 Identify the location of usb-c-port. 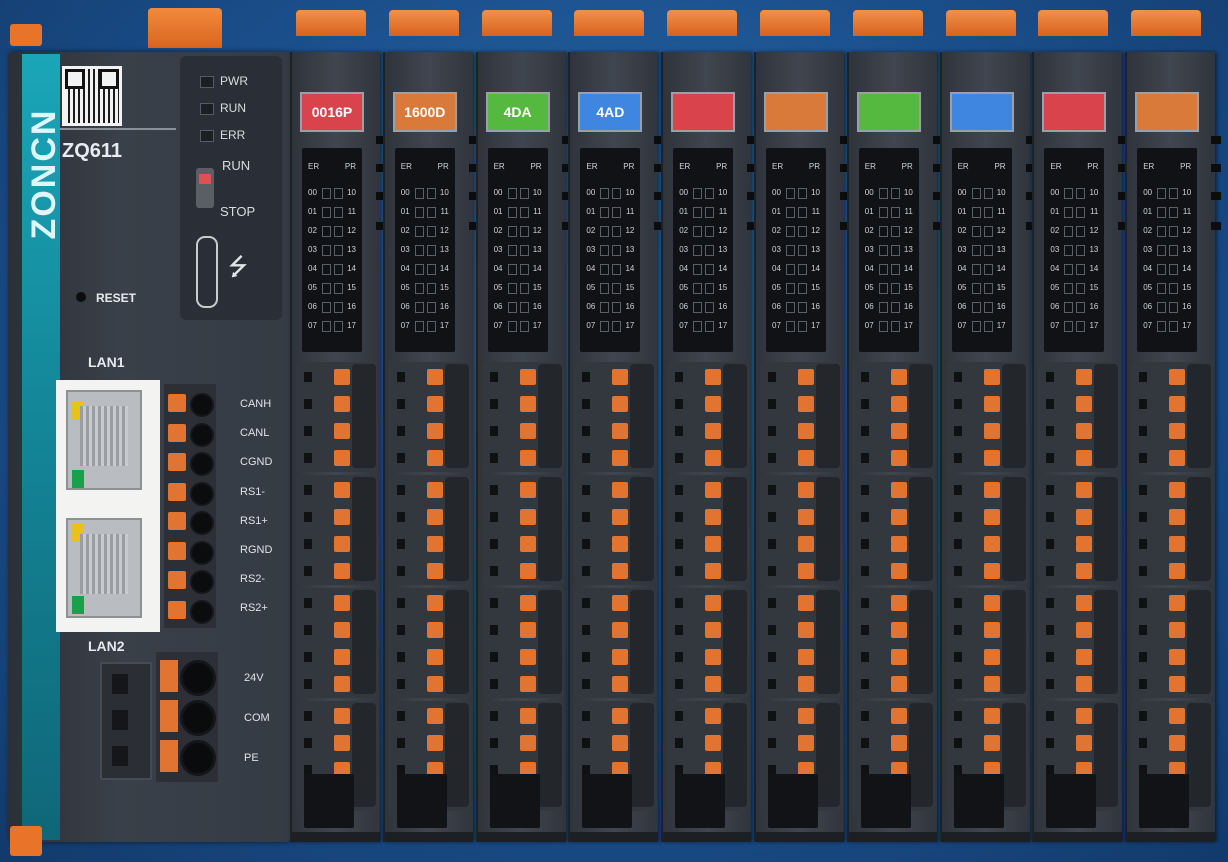
(207, 272).